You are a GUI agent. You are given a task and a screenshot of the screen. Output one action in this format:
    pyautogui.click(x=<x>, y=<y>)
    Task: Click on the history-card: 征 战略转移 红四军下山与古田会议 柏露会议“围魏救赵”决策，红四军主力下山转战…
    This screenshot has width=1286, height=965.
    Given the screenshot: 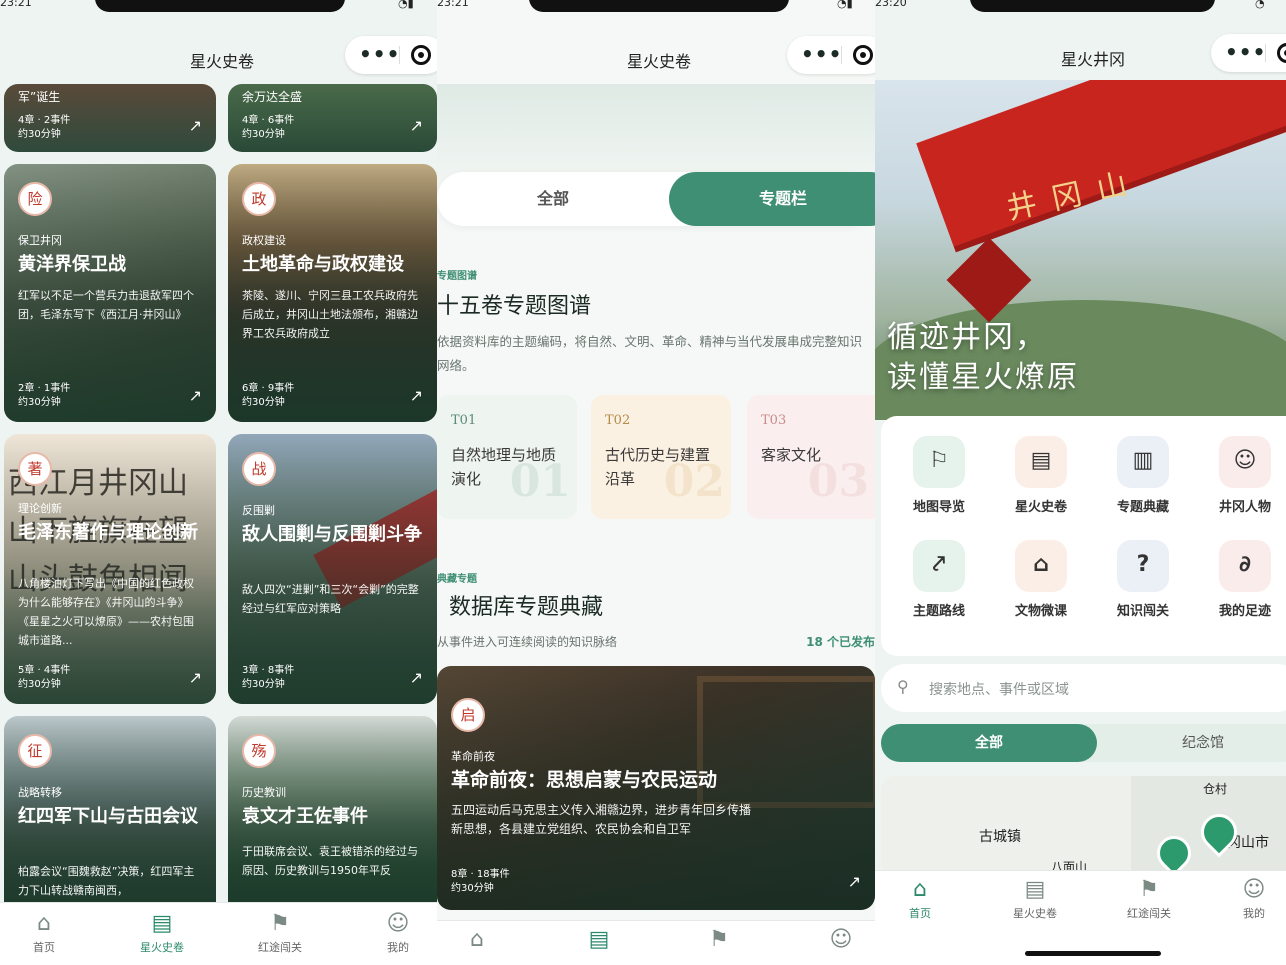 What is the action you would take?
    pyautogui.click(x=110, y=816)
    